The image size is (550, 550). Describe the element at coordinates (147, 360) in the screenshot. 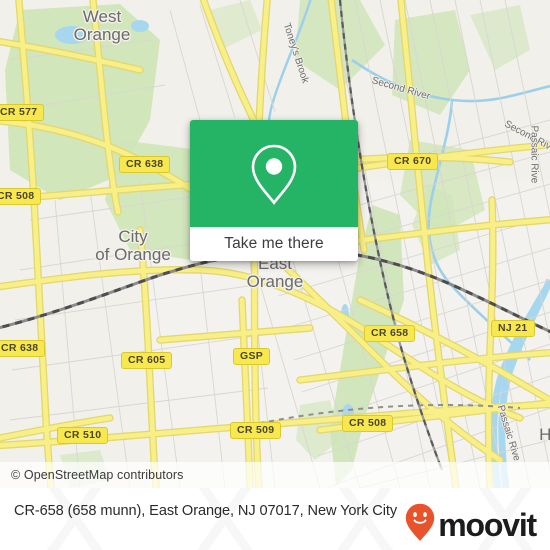

I see `highway-shield-cr-605: CR 605` at that location.